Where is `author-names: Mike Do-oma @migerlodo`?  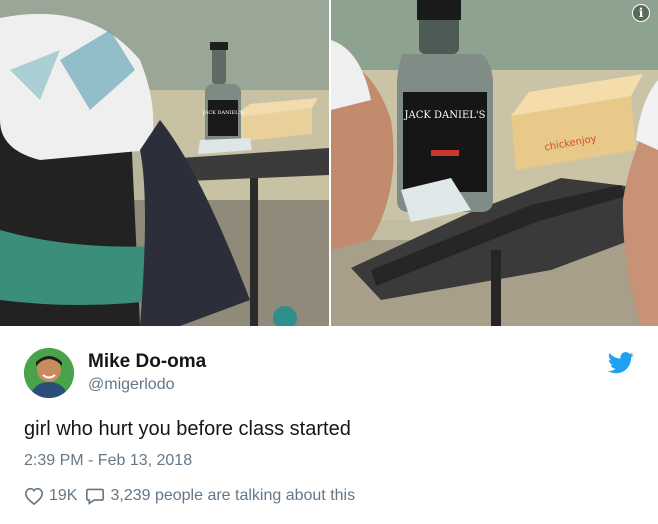
author-names: Mike Do-oma @migerlodo is located at coordinates (147, 373).